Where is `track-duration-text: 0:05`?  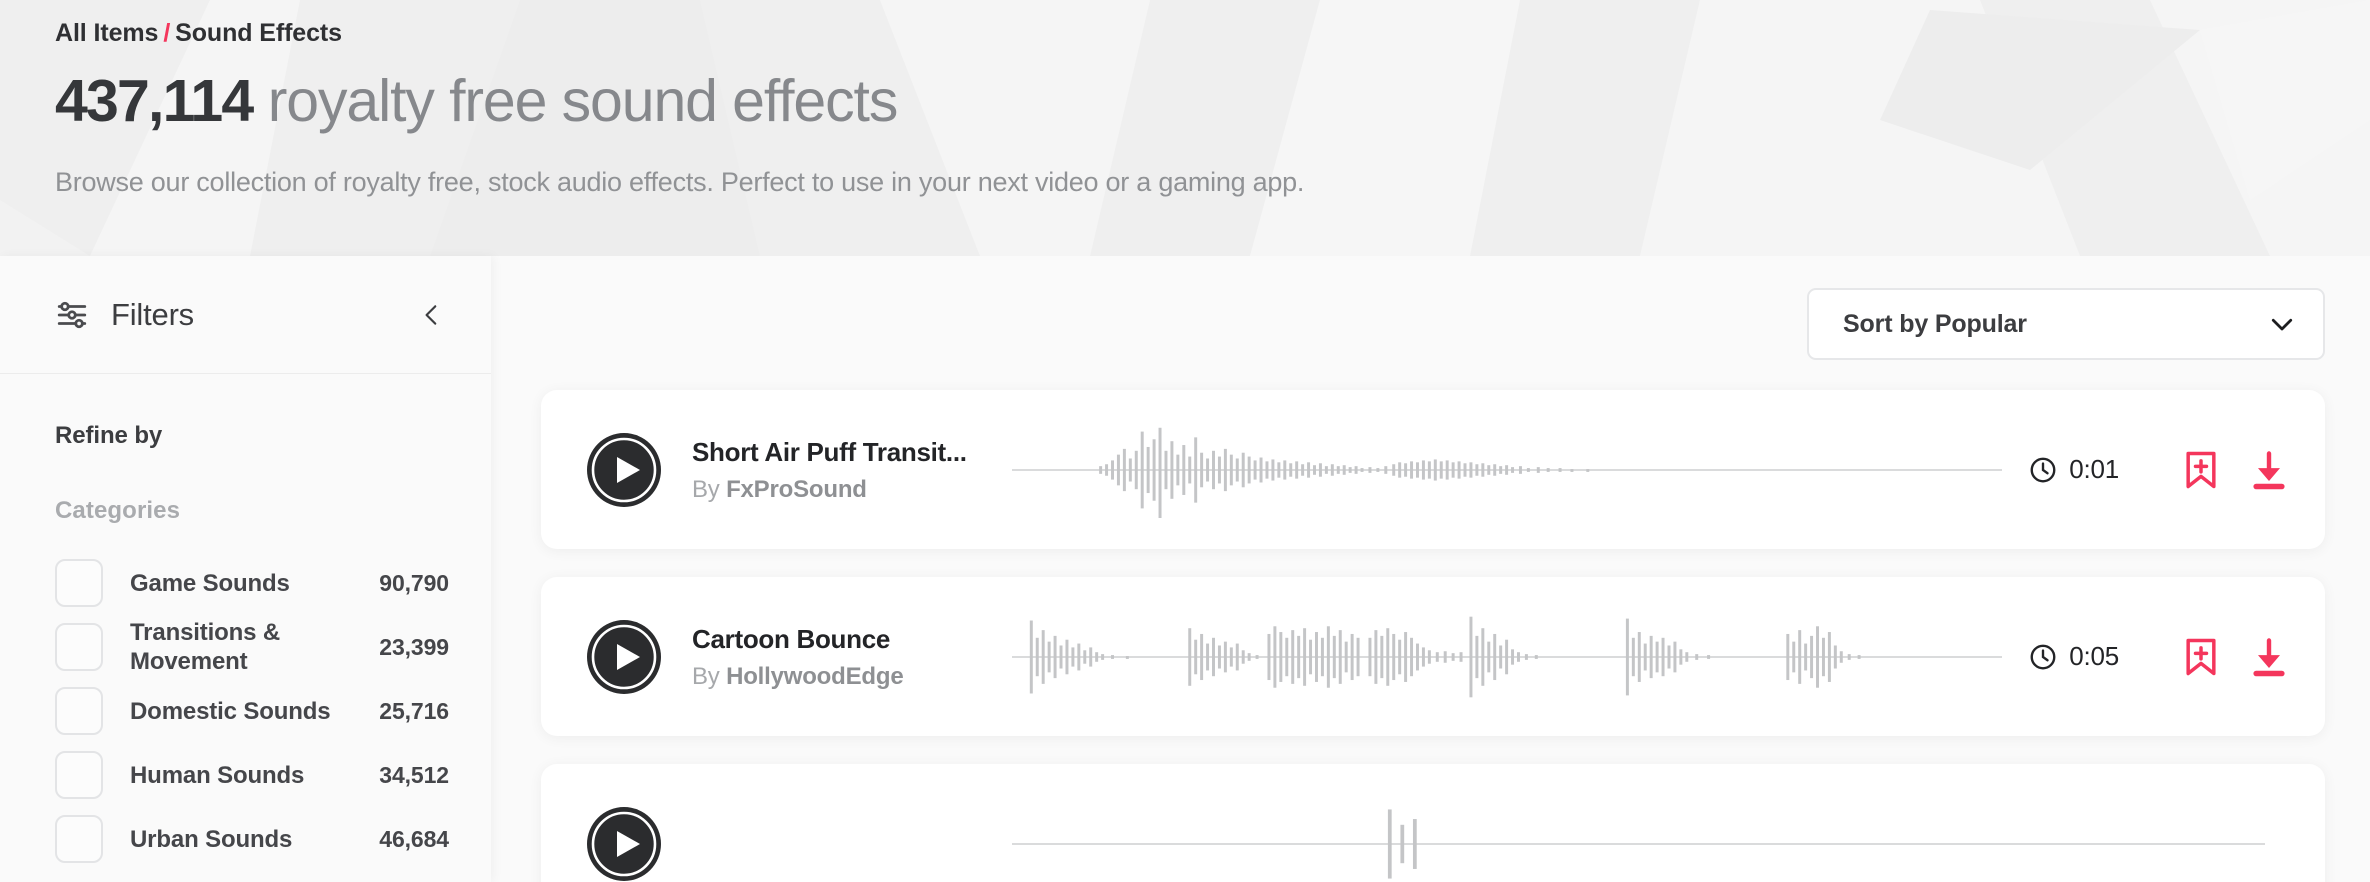
track-duration-text: 0:05 is located at coordinates (2094, 656).